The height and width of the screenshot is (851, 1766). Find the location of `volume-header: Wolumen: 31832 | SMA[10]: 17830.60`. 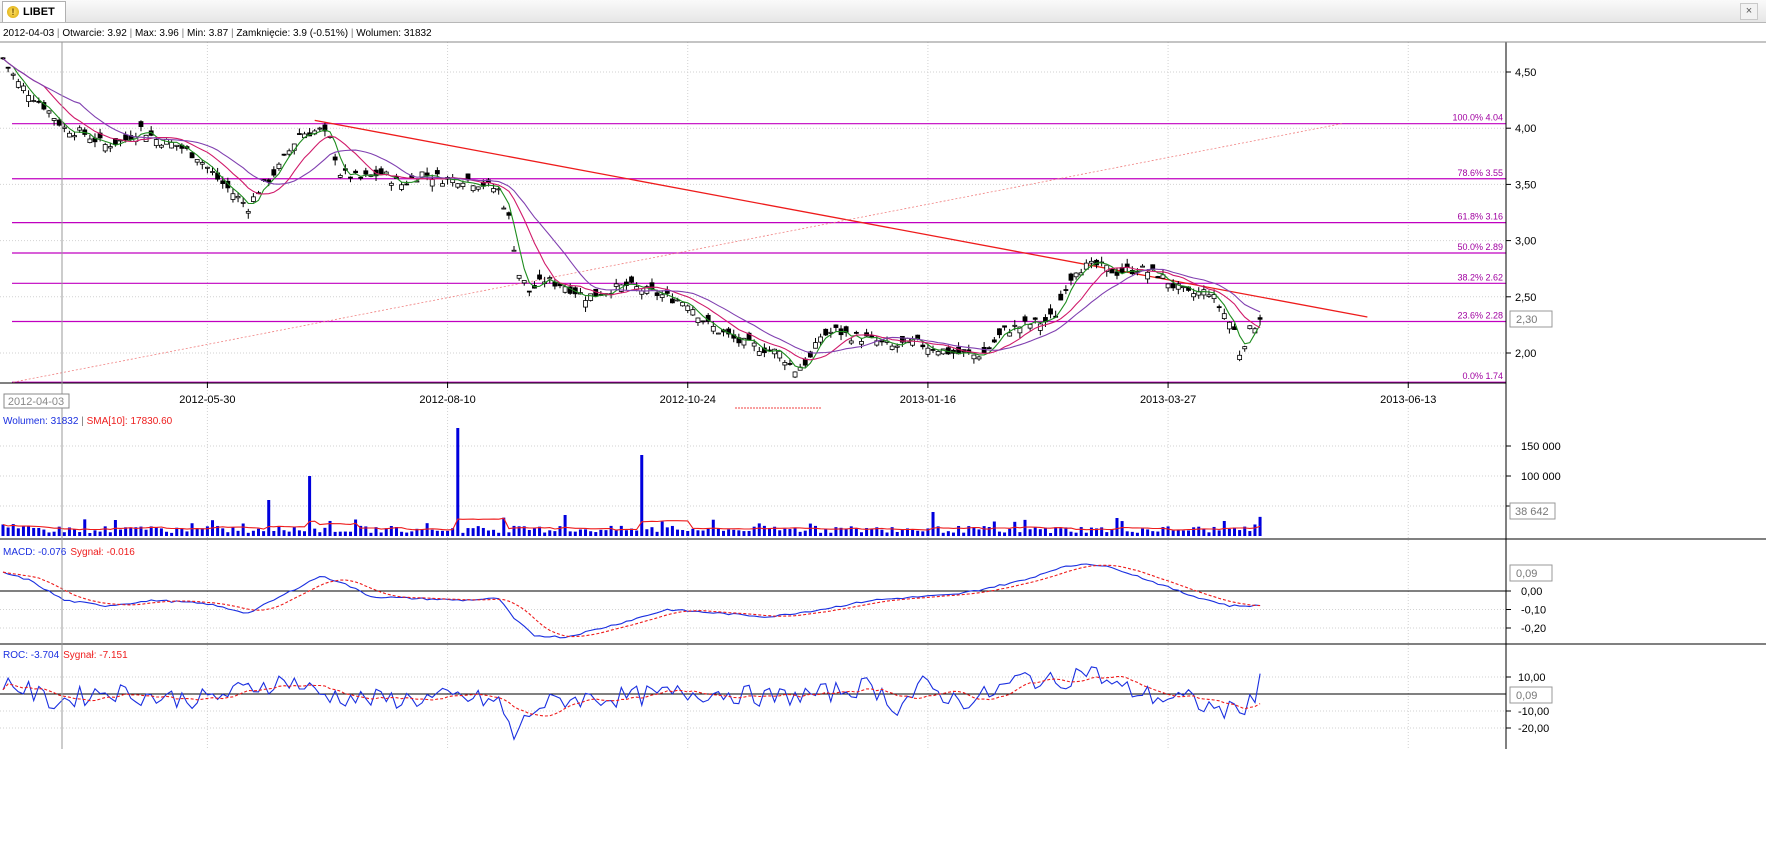

volume-header: Wolumen: 31832 | SMA[10]: 17830.60 is located at coordinates (88, 421).